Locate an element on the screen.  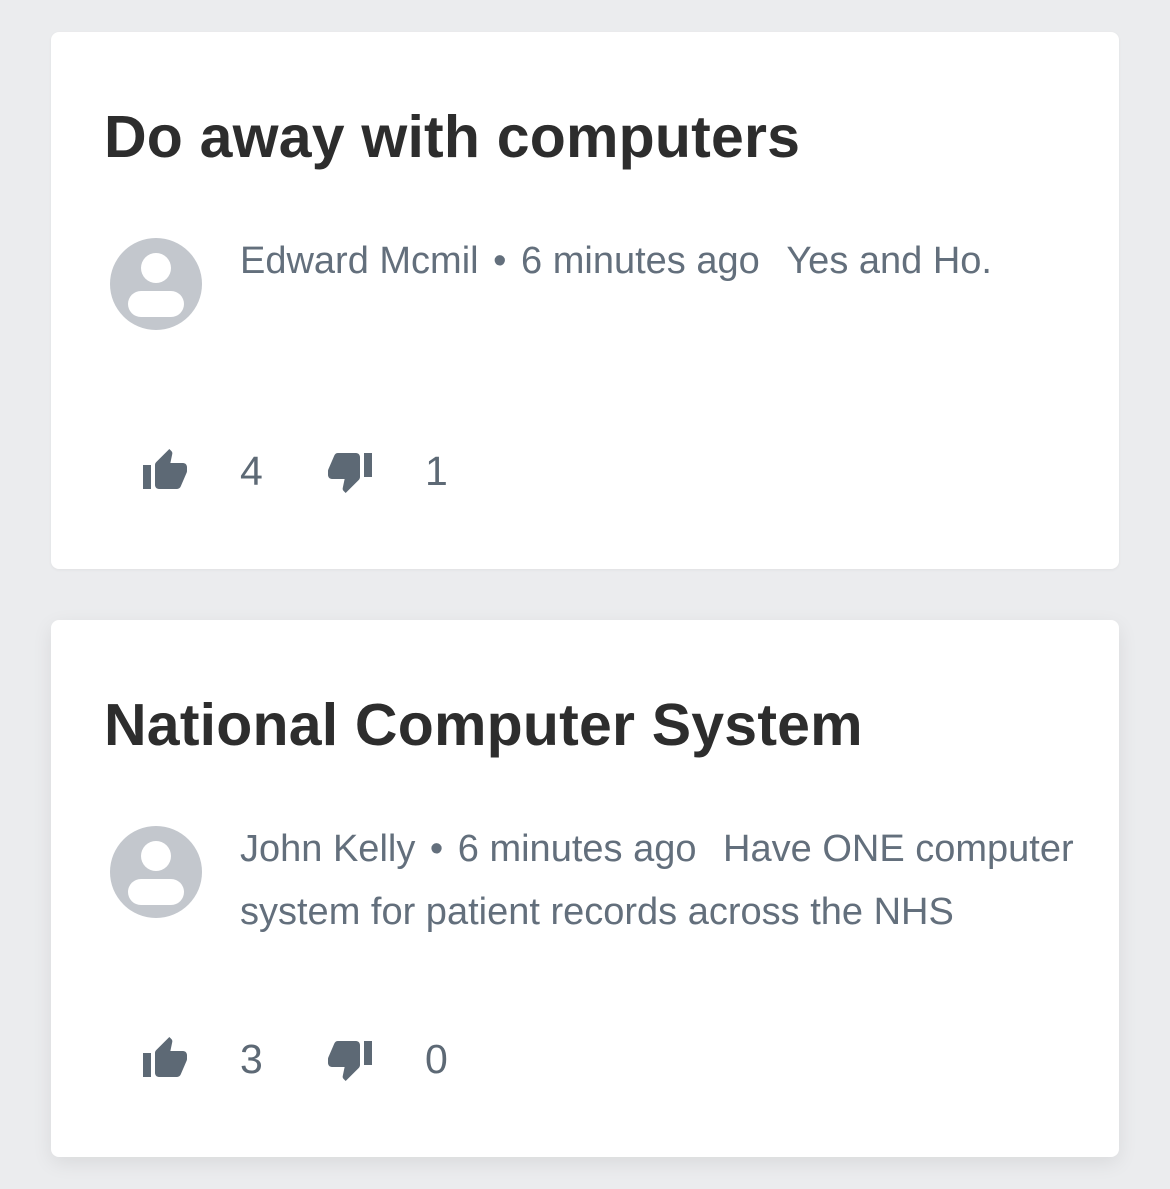
upvote-count: 4 is located at coordinates (251, 470).